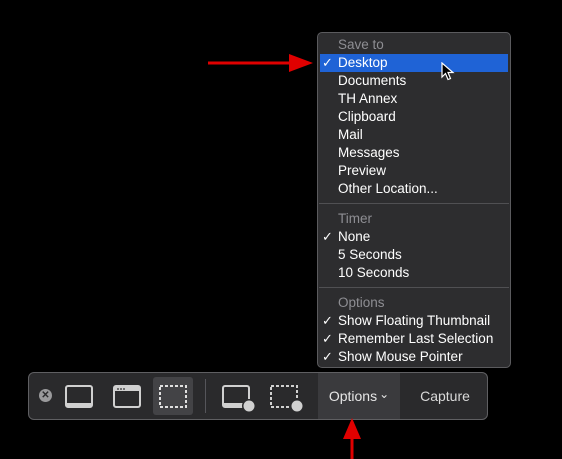 This screenshot has width=562, height=459. I want to click on options-button: Options ⌄, so click(359, 396).